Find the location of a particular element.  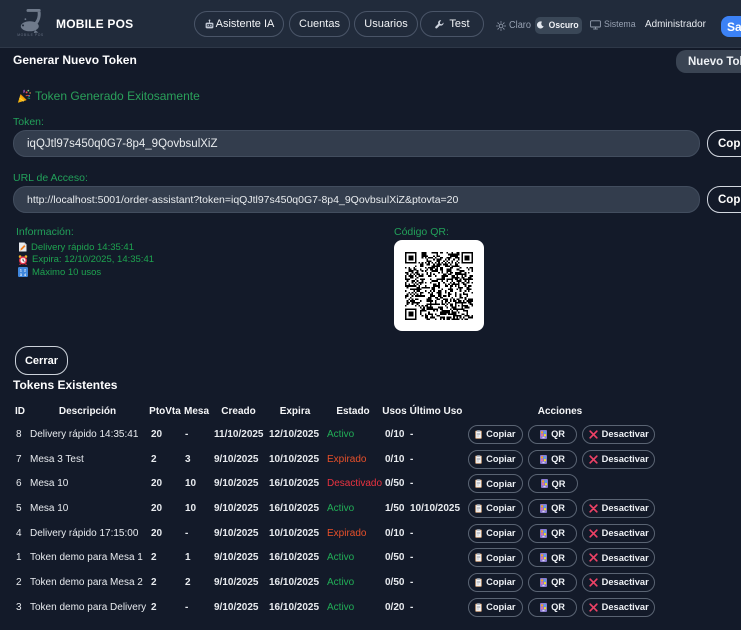

svg-text: 3 is located at coordinates (21, 275).